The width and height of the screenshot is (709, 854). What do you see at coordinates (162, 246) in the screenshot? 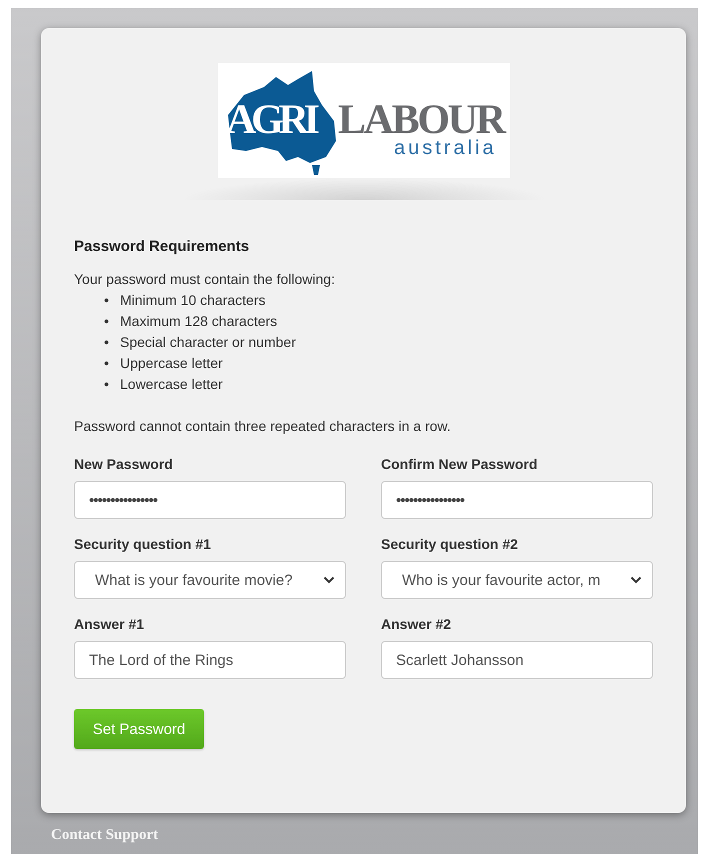
I see `requirements-title: Password Requirements` at bounding box center [162, 246].